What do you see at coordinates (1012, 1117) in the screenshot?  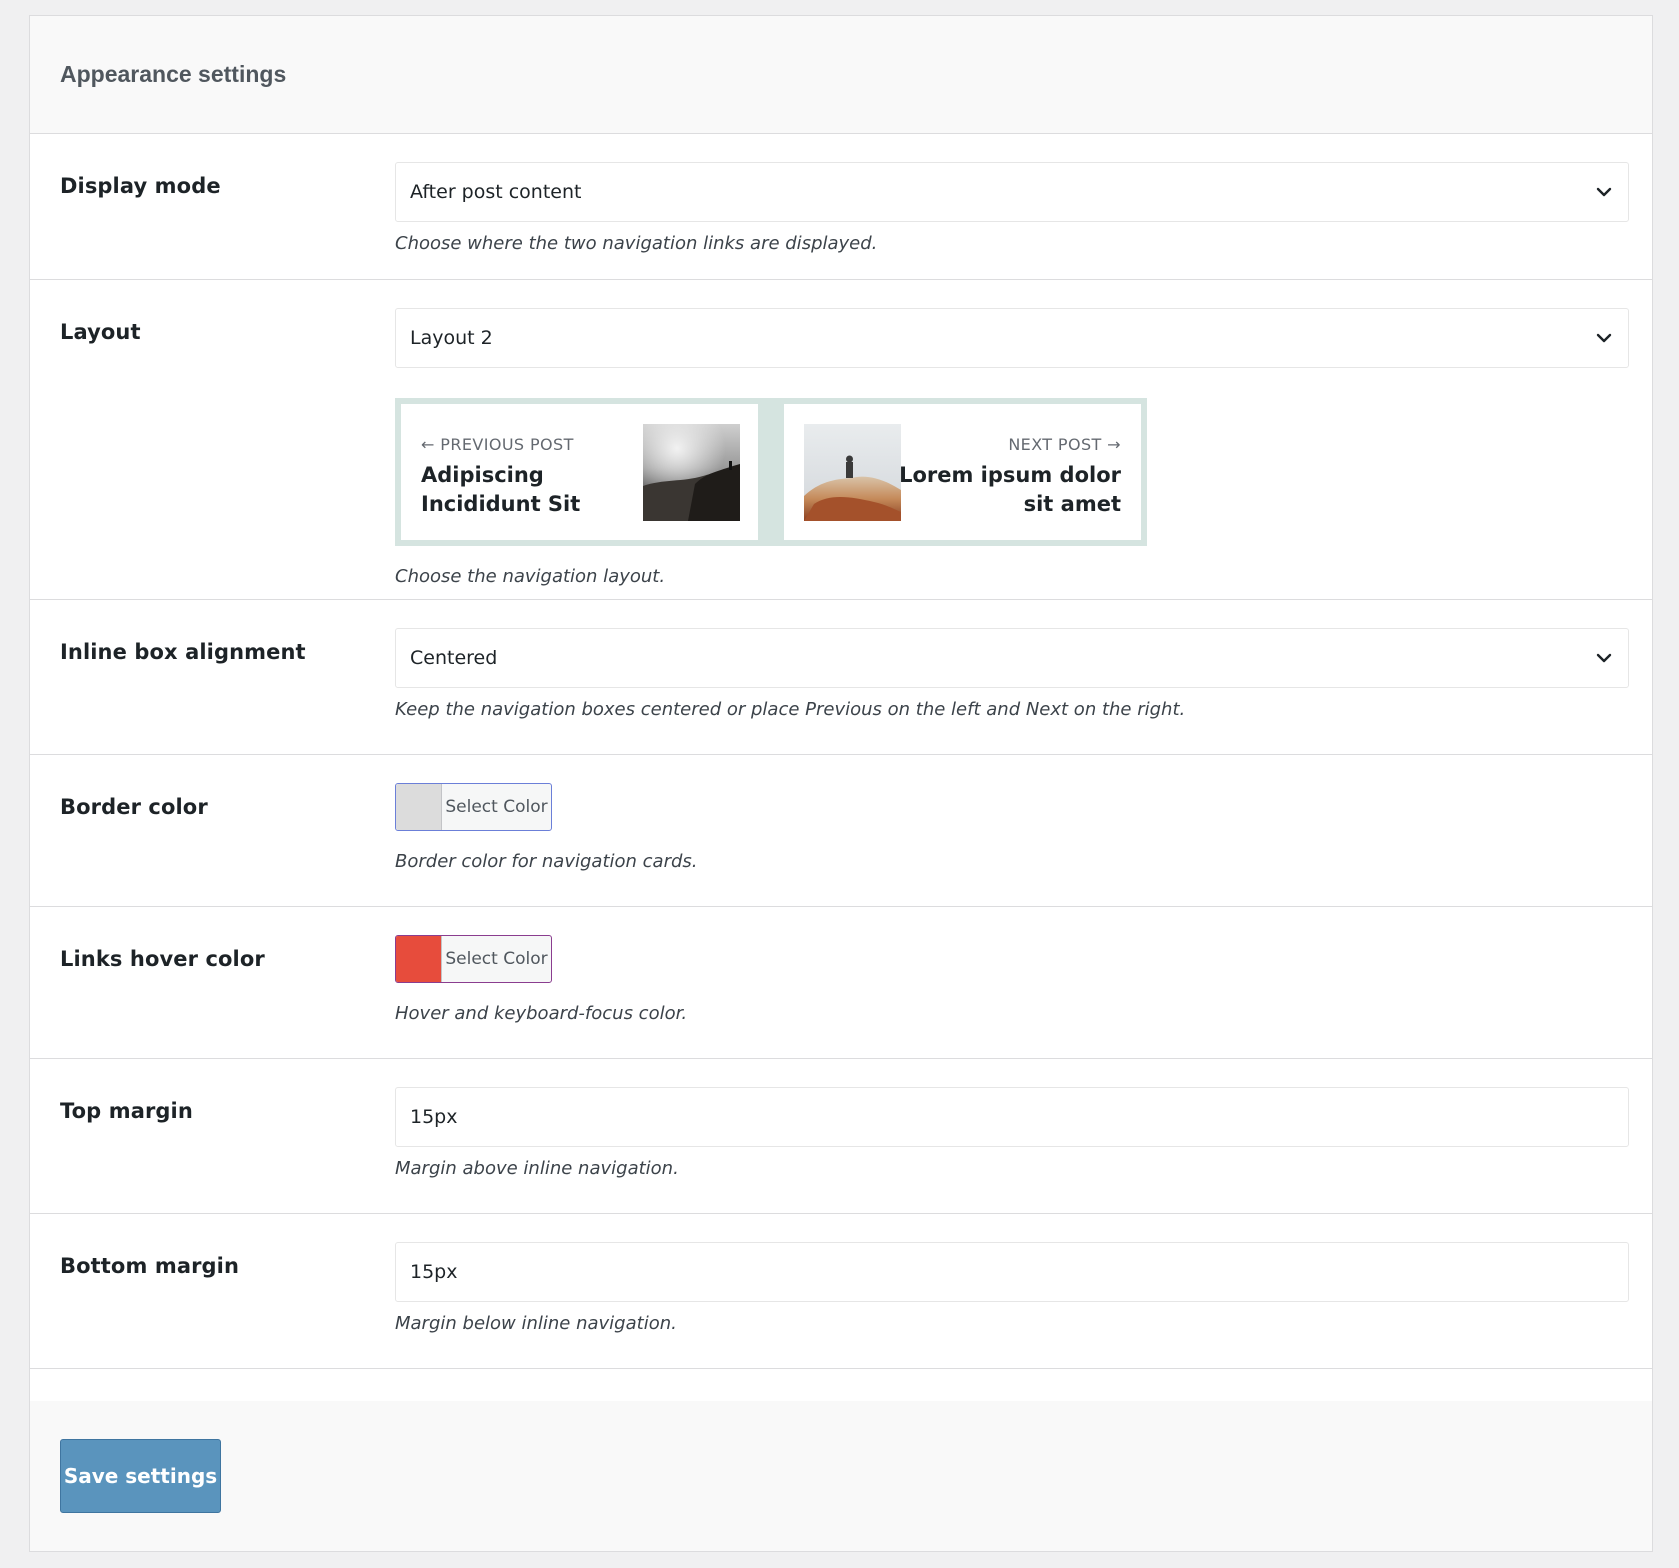 I see `top-margin-input: 15px` at bounding box center [1012, 1117].